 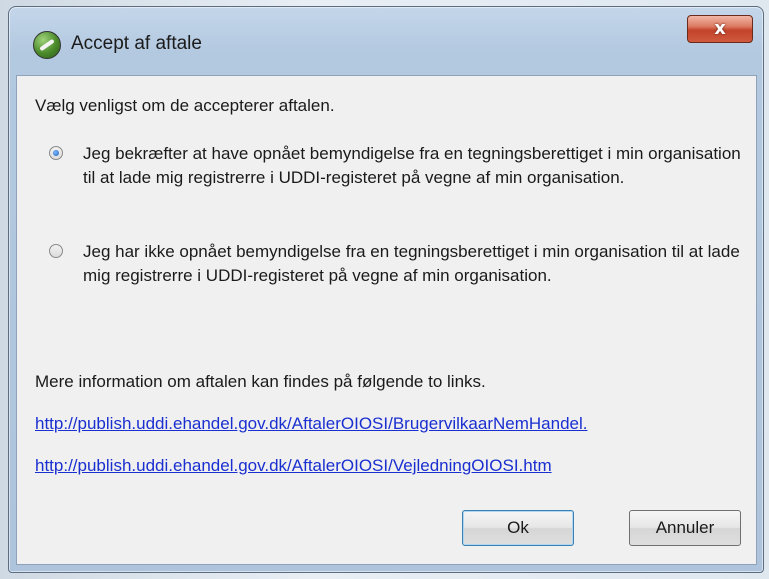 What do you see at coordinates (185, 105) in the screenshot?
I see `intro-text: Vælg venligst om de accepterer aftalen.` at bounding box center [185, 105].